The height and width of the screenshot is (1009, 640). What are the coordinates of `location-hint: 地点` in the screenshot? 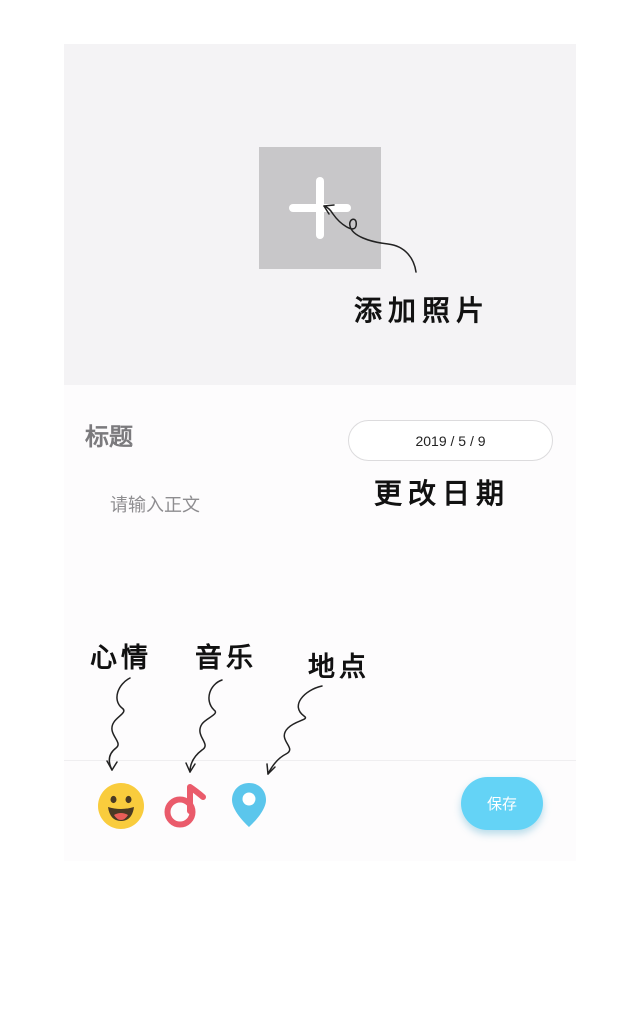 It's located at (339, 667).